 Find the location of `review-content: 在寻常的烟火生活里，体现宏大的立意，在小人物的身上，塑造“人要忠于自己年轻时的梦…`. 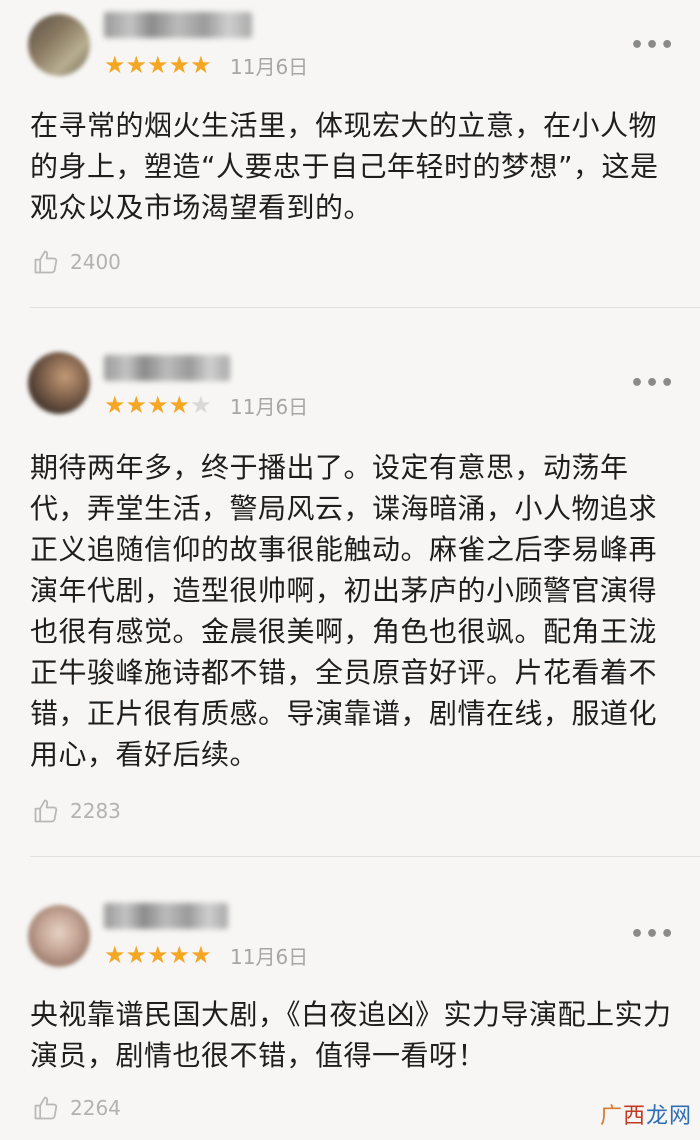

review-content: 在寻常的烟火生活里，体现宏大的立意，在小人物的身上，塑造“人要忠于自己年轻时的梦… is located at coordinates (344, 166).